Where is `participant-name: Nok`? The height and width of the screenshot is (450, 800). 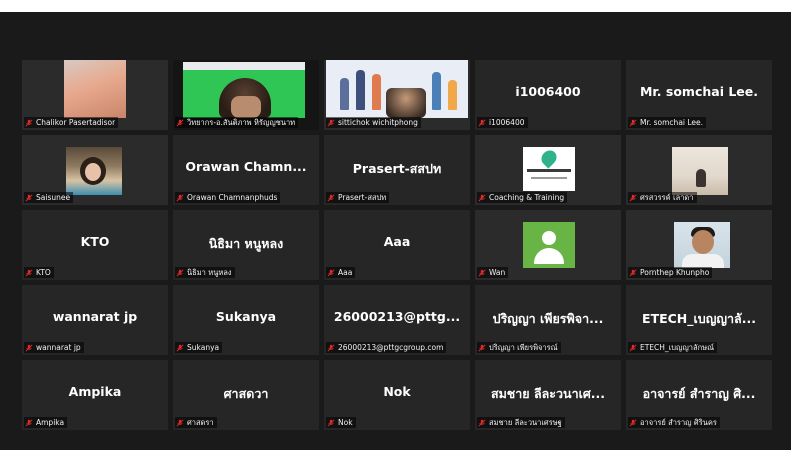
participant-name: Nok is located at coordinates (345, 422).